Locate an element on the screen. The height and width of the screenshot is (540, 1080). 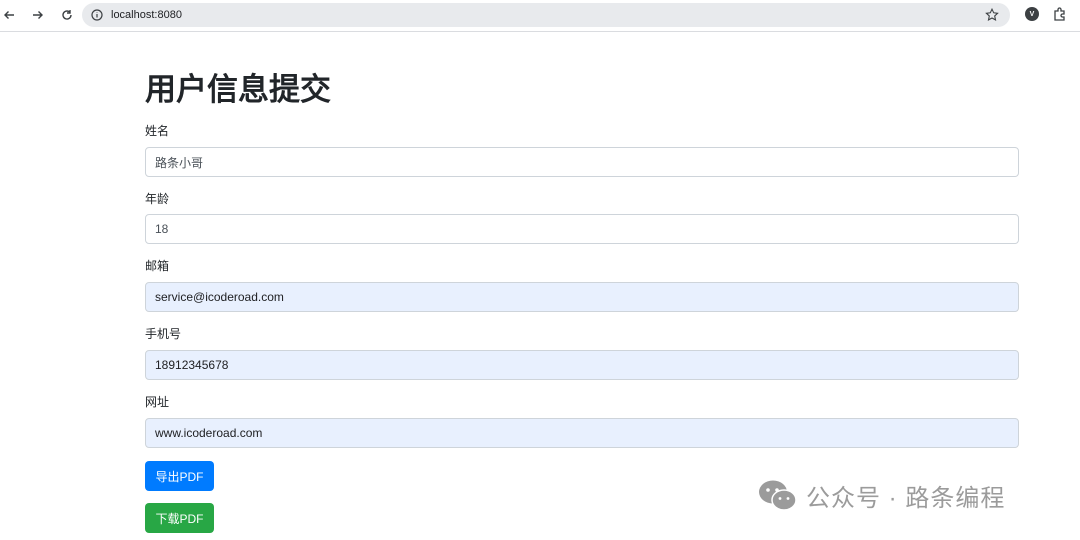
info-icon is located at coordinates (97, 15).